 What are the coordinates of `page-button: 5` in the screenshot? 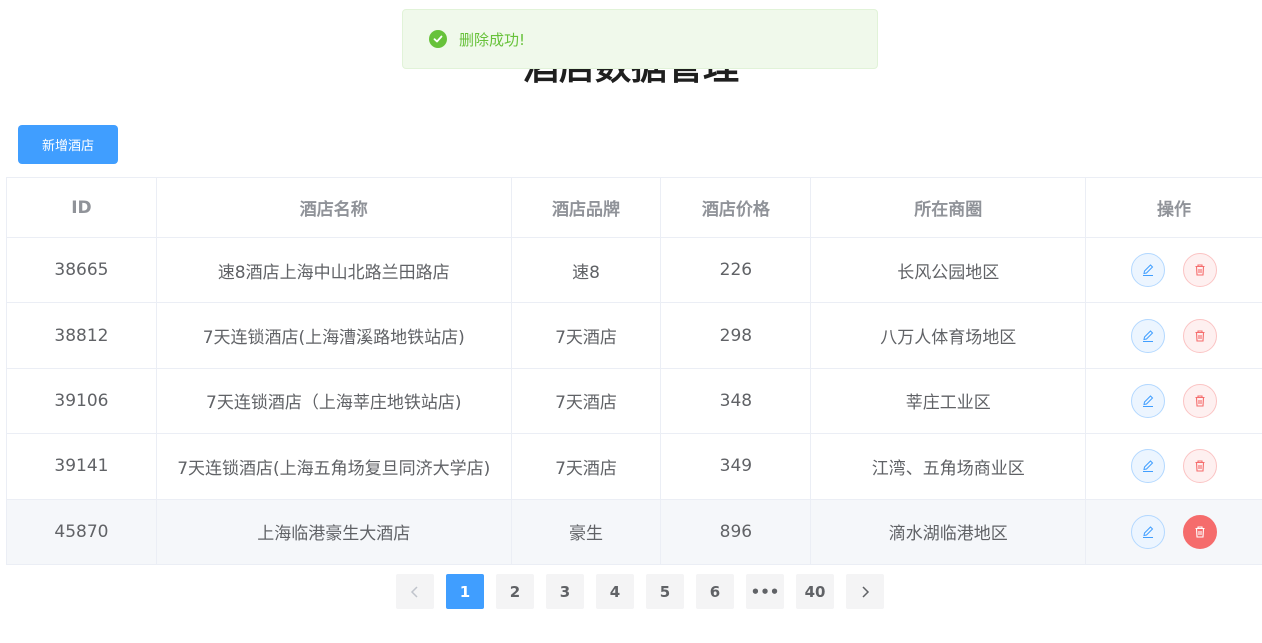 It's located at (665, 591).